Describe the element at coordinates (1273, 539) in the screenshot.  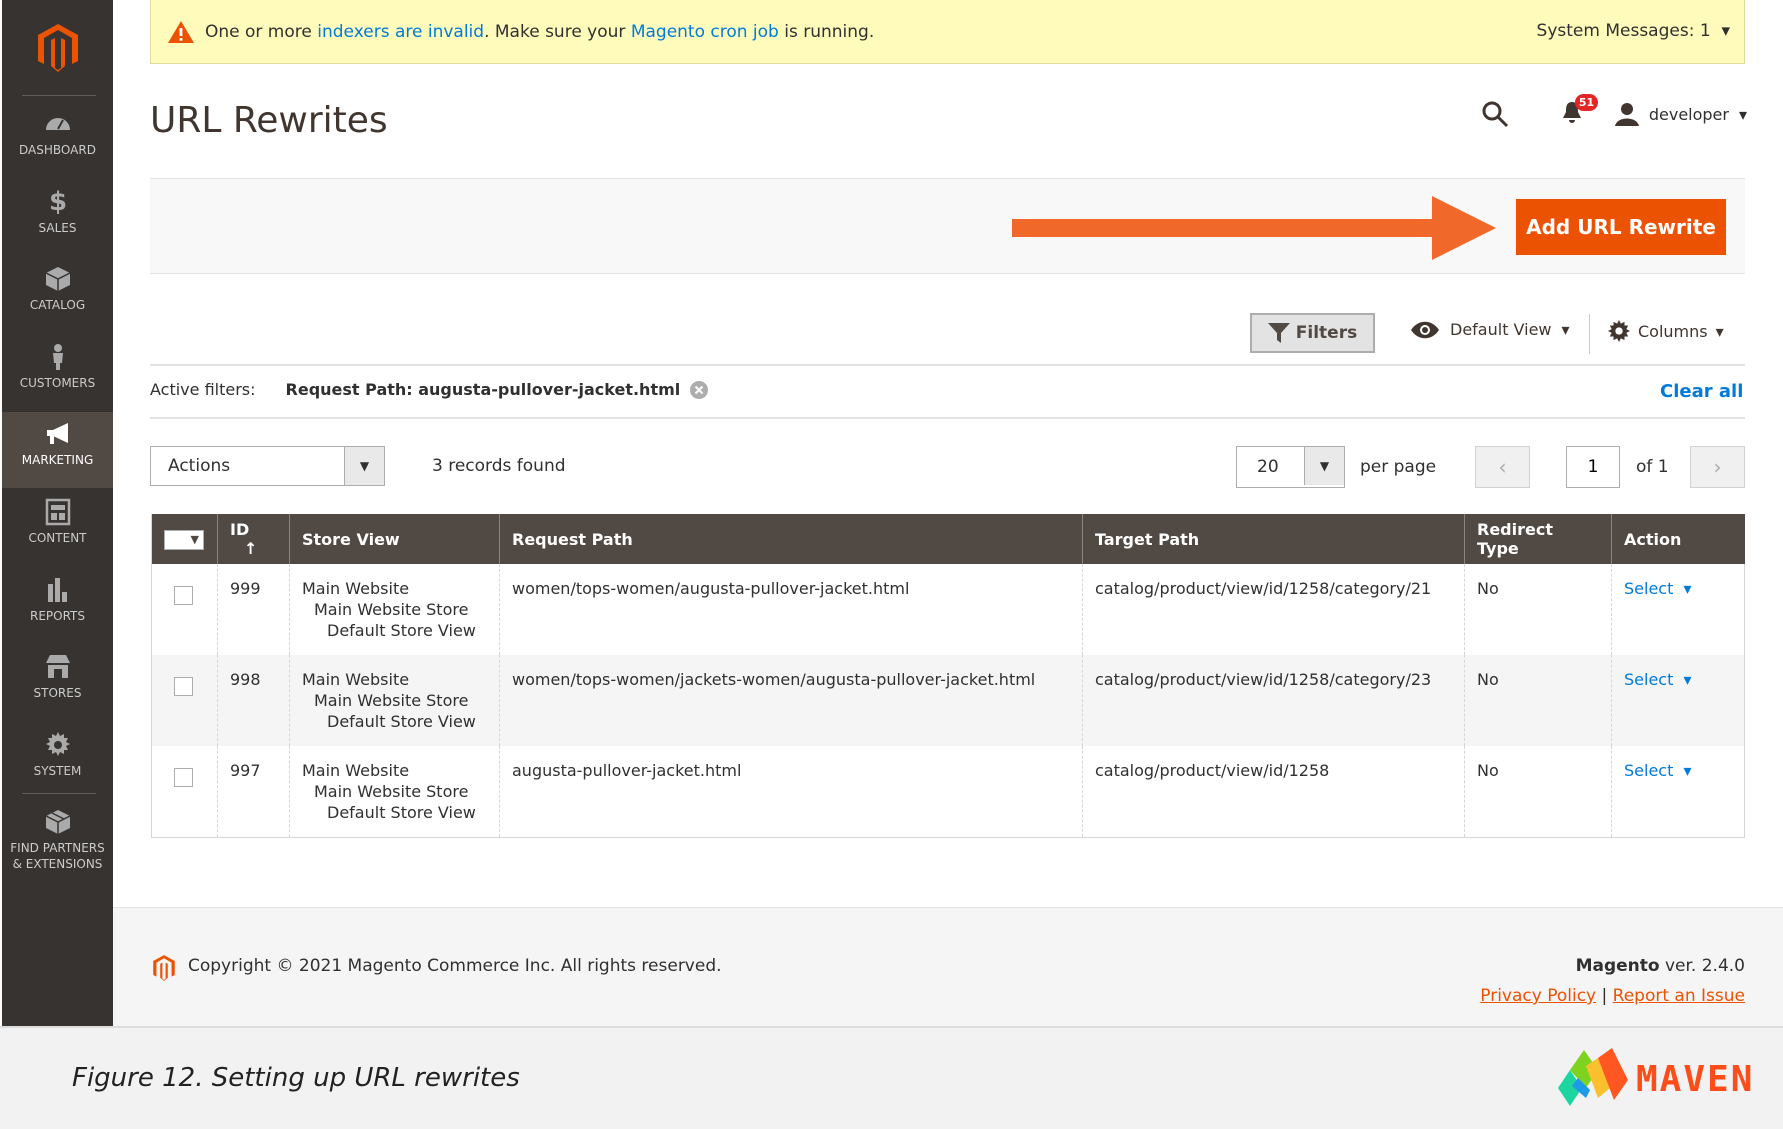
I see `column-header-target-path: Target Path` at that location.